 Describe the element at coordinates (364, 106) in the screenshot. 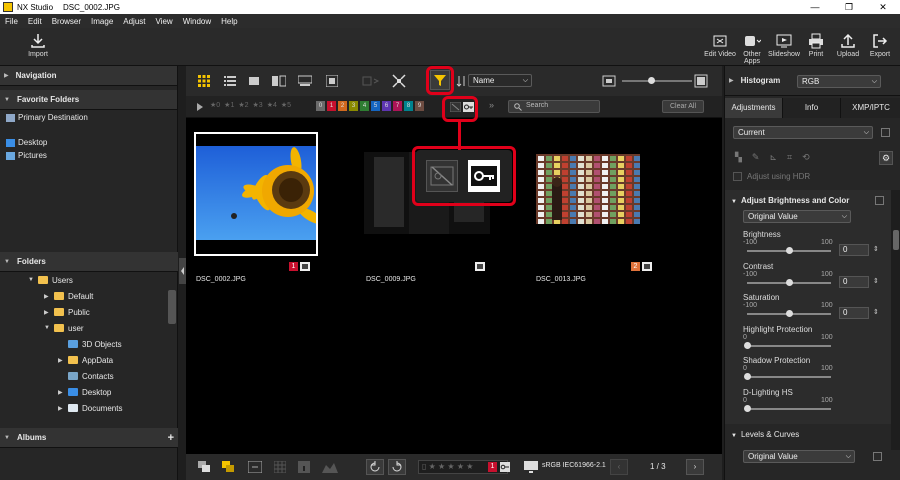

I see `label-filter-4: 4` at that location.